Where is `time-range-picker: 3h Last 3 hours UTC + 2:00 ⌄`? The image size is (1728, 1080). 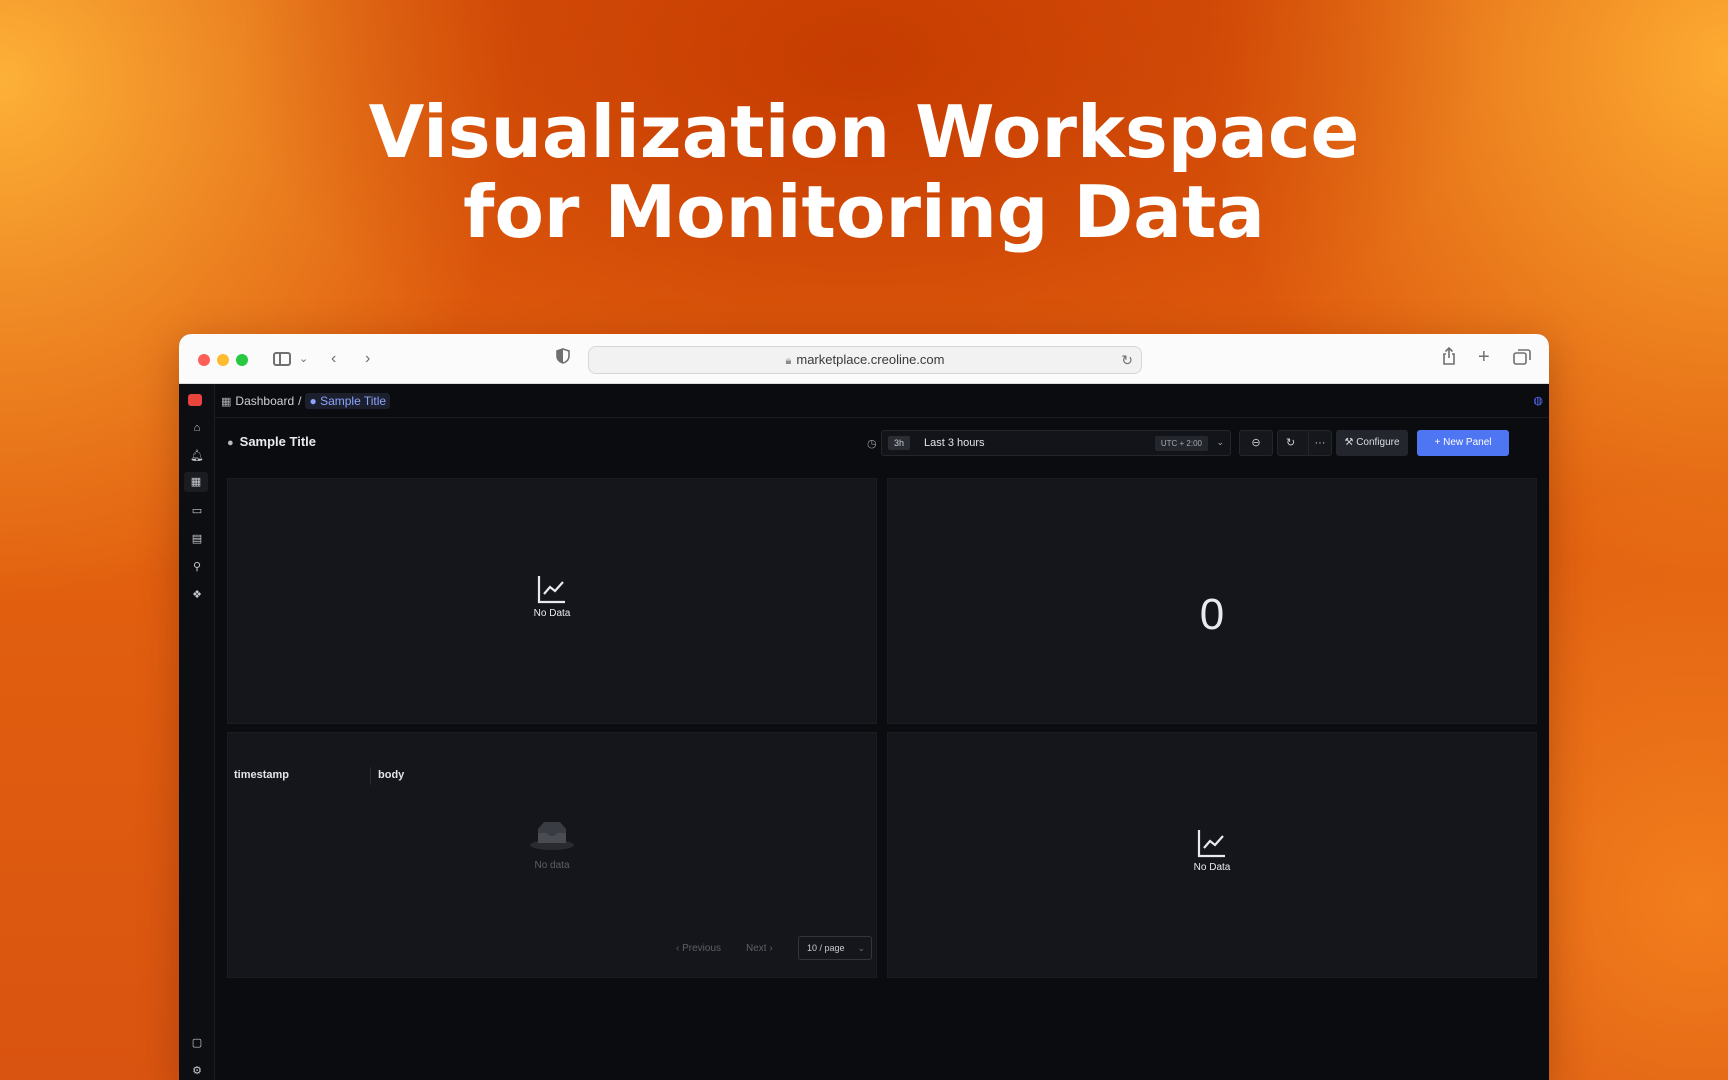
time-range-picker: 3h Last 3 hours UTC + 2:00 ⌄ is located at coordinates (1056, 443).